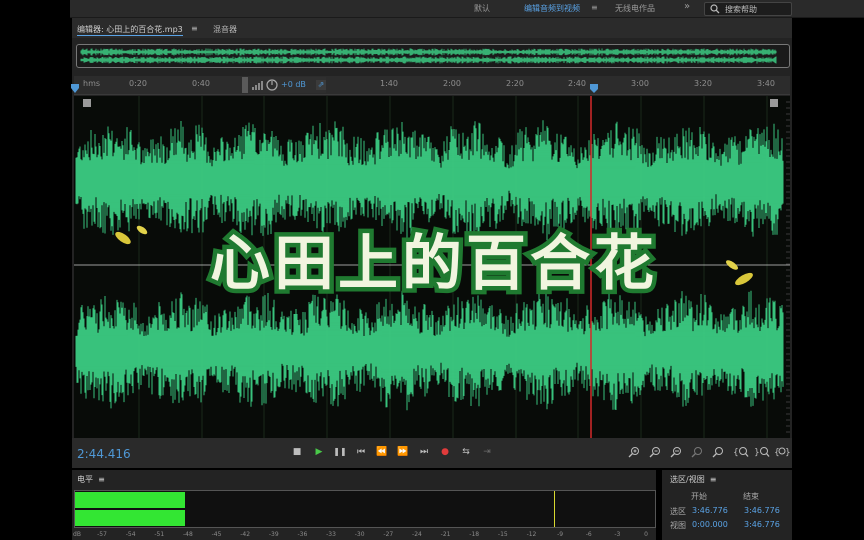 The height and width of the screenshot is (540, 864). What do you see at coordinates (762, 510) in the screenshot?
I see `selection-end-value: 3:46.776` at bounding box center [762, 510].